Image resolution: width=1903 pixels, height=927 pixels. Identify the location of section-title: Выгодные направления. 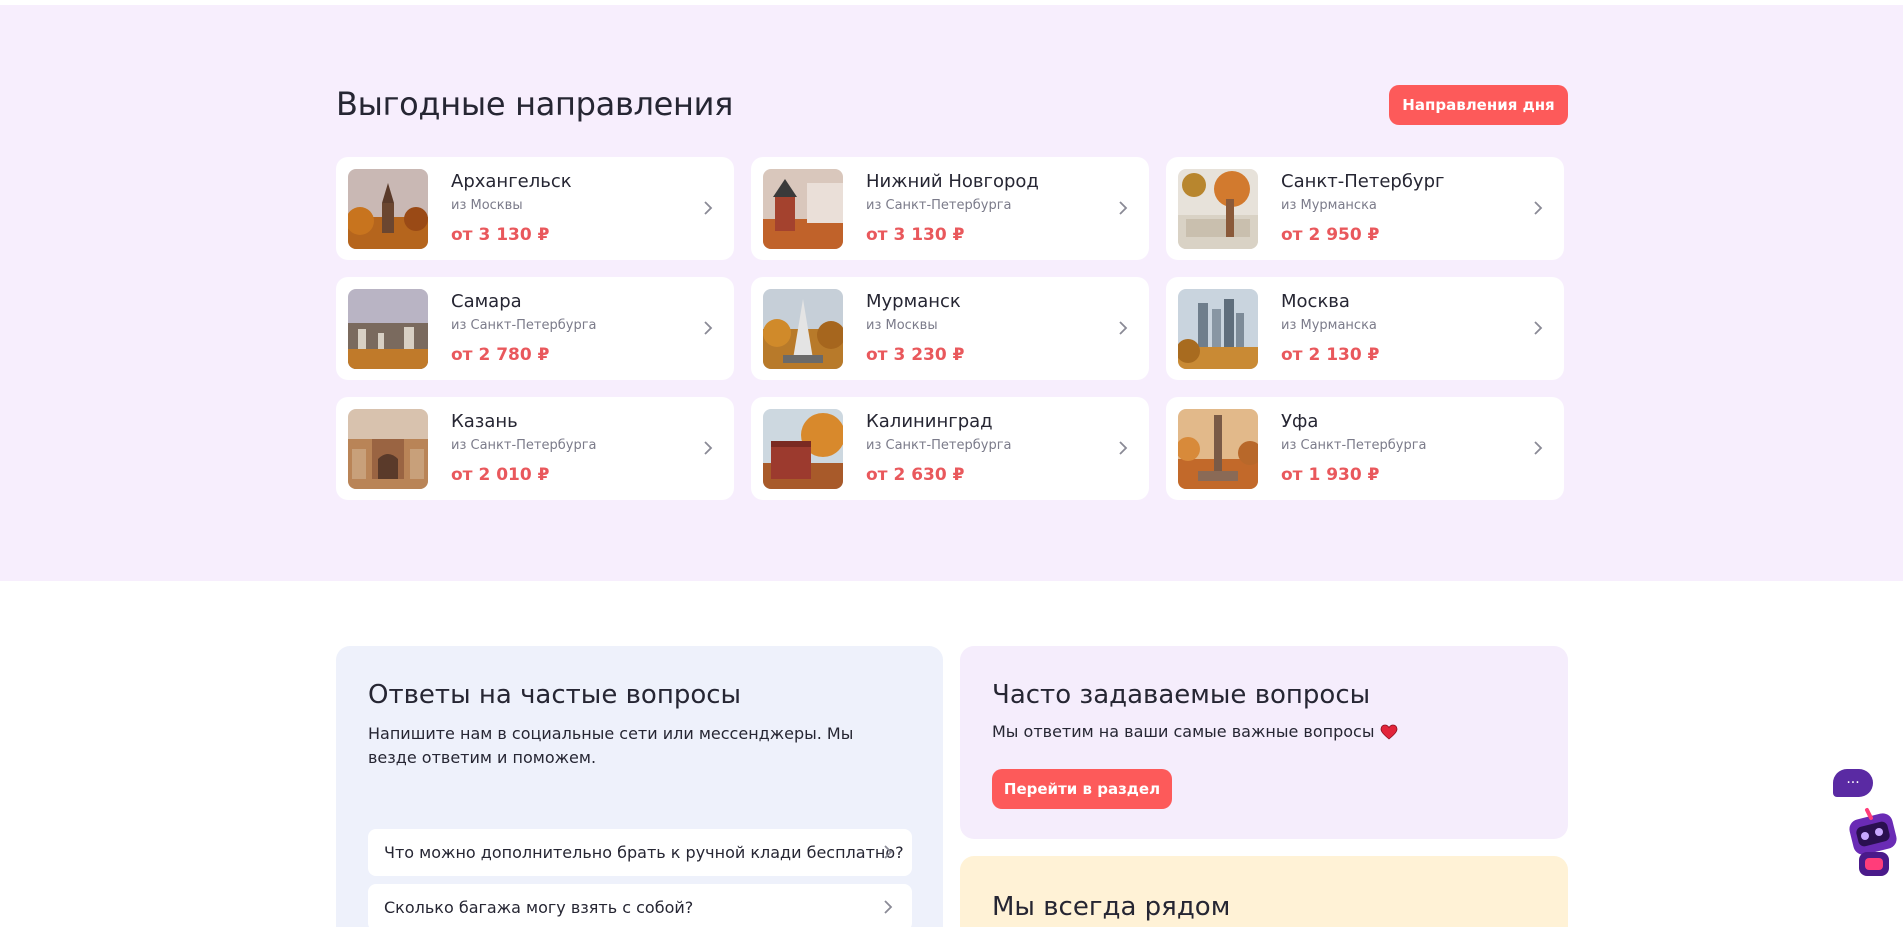
(535, 104).